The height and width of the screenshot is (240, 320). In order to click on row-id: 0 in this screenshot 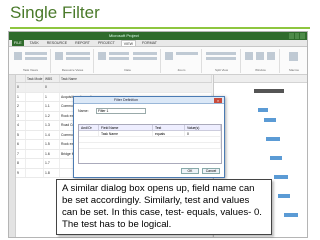, I will do `click(21, 87)`.